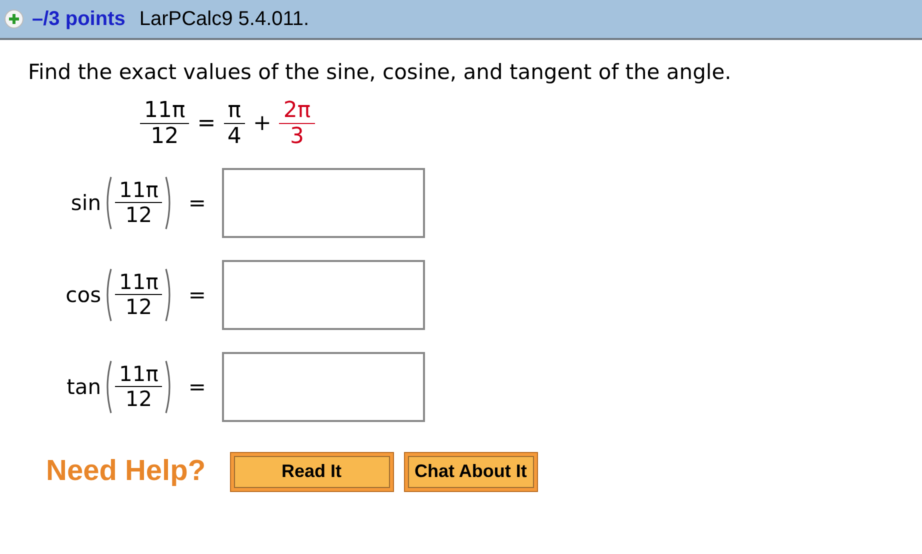 This screenshot has width=922, height=554. What do you see at coordinates (380, 72) in the screenshot?
I see `question-text: Find the exact values of the sine, cosine, and tangent of the angle.` at bounding box center [380, 72].